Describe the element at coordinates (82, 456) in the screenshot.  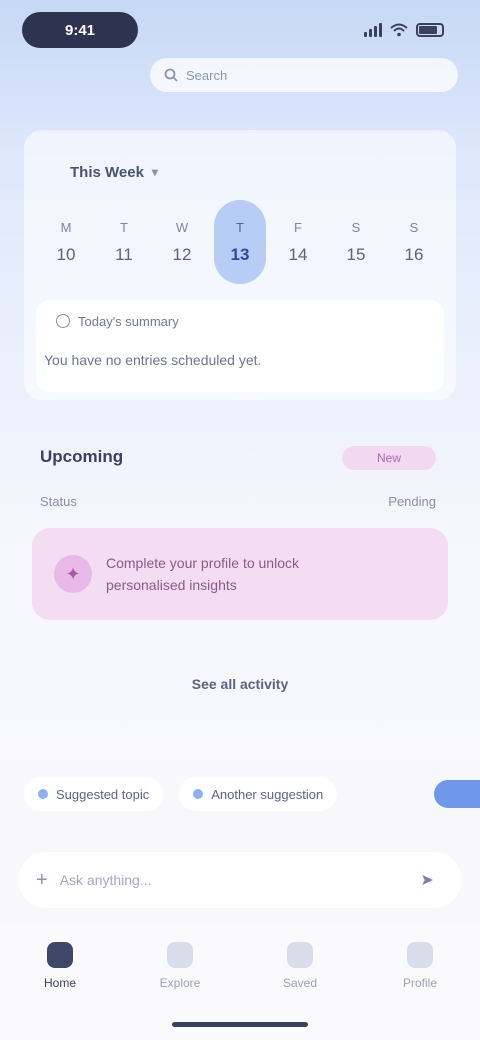
I see `section-title: Upcoming` at that location.